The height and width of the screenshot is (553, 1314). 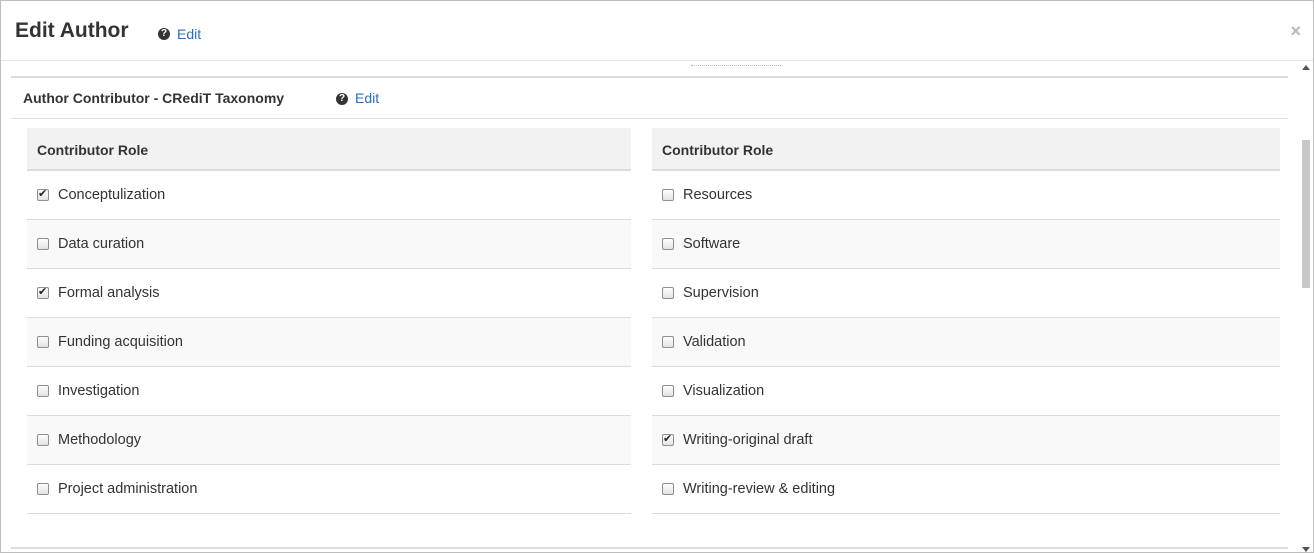 I want to click on table-row: Writing-original draft, so click(x=966, y=440).